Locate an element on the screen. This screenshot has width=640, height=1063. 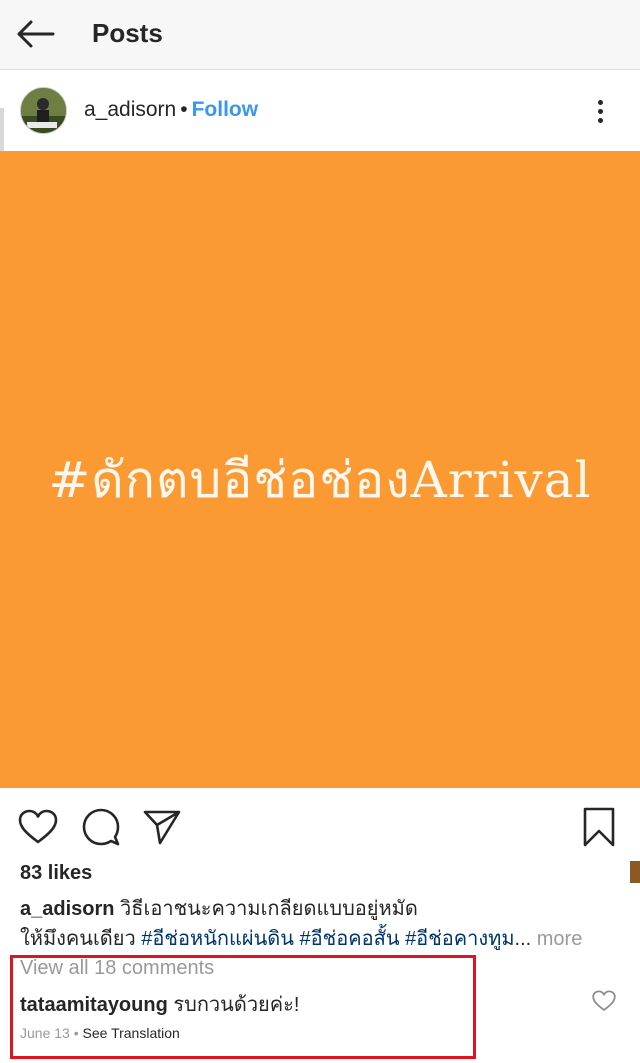
more-options-button is located at coordinates (600, 111).